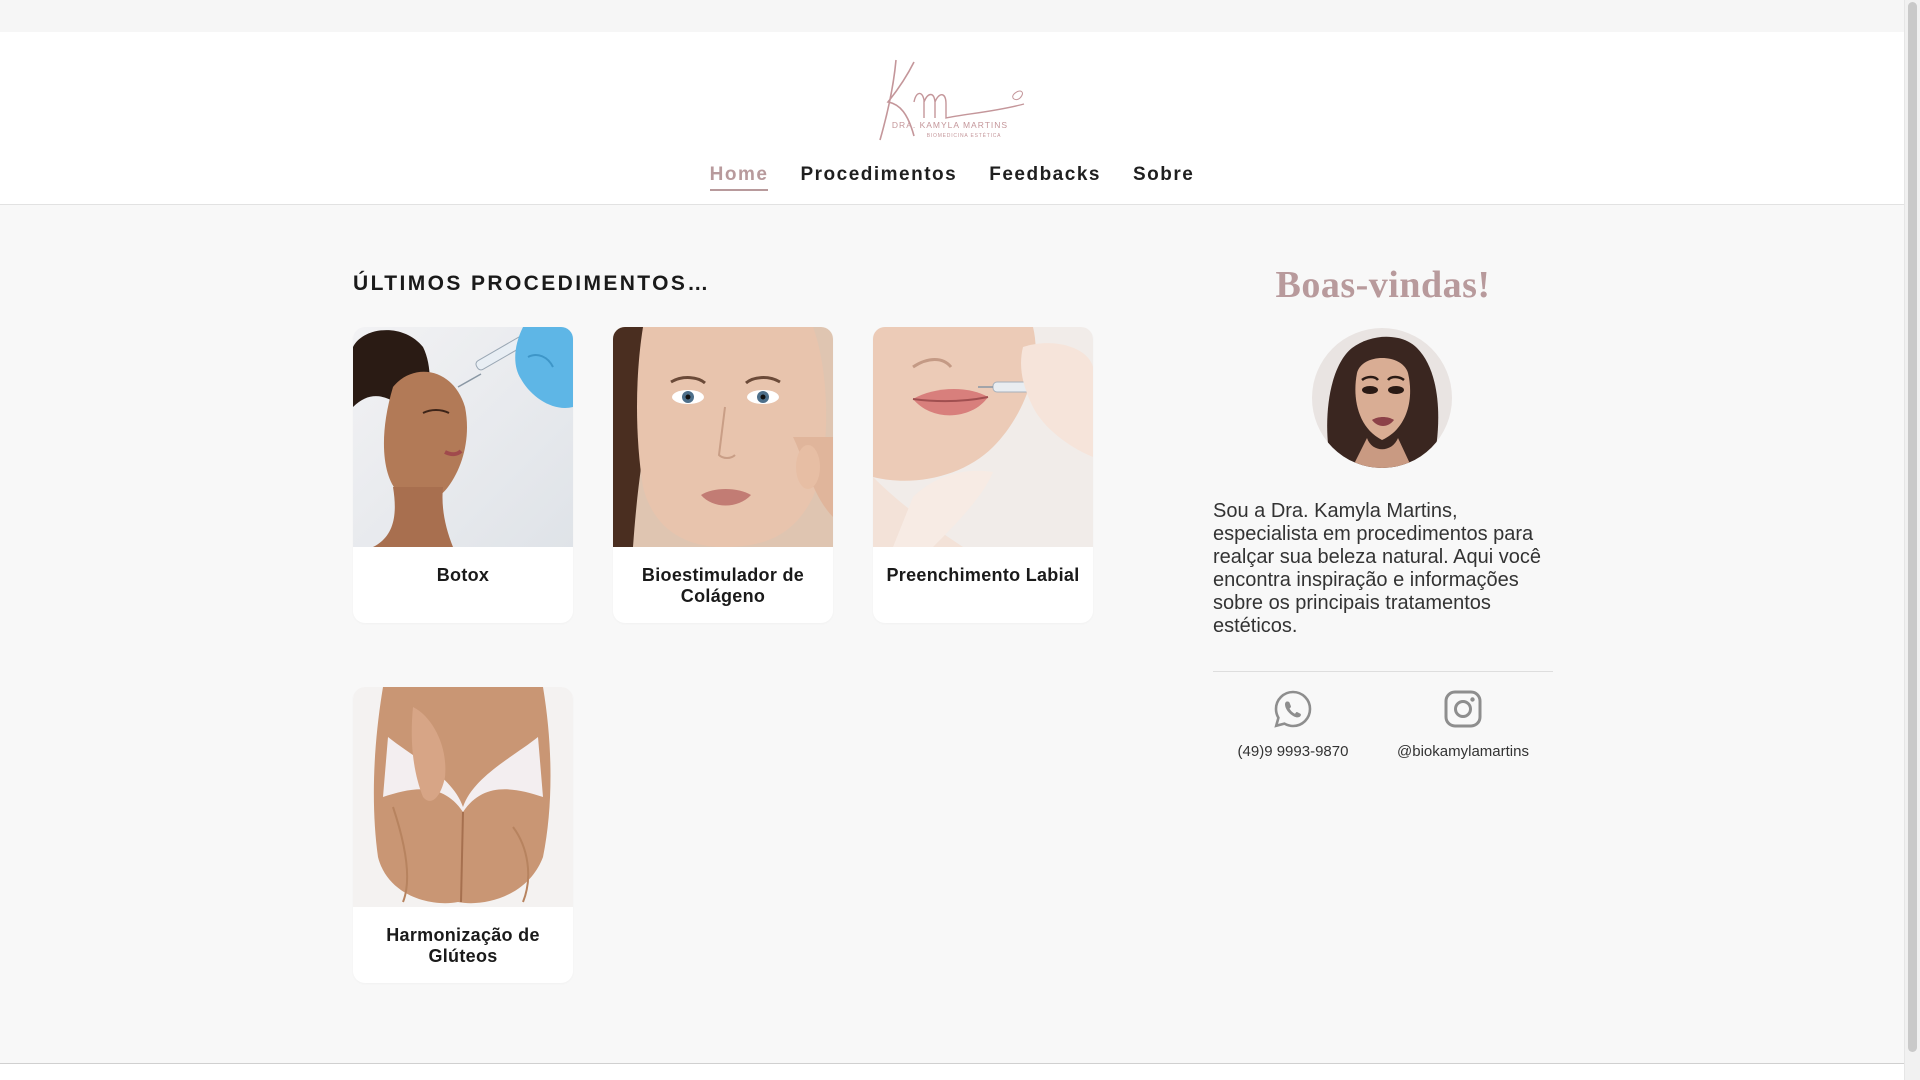 This screenshot has width=1920, height=1080. Describe the element at coordinates (463, 945) in the screenshot. I see `card-title: Harmonização de Glúteos` at that location.